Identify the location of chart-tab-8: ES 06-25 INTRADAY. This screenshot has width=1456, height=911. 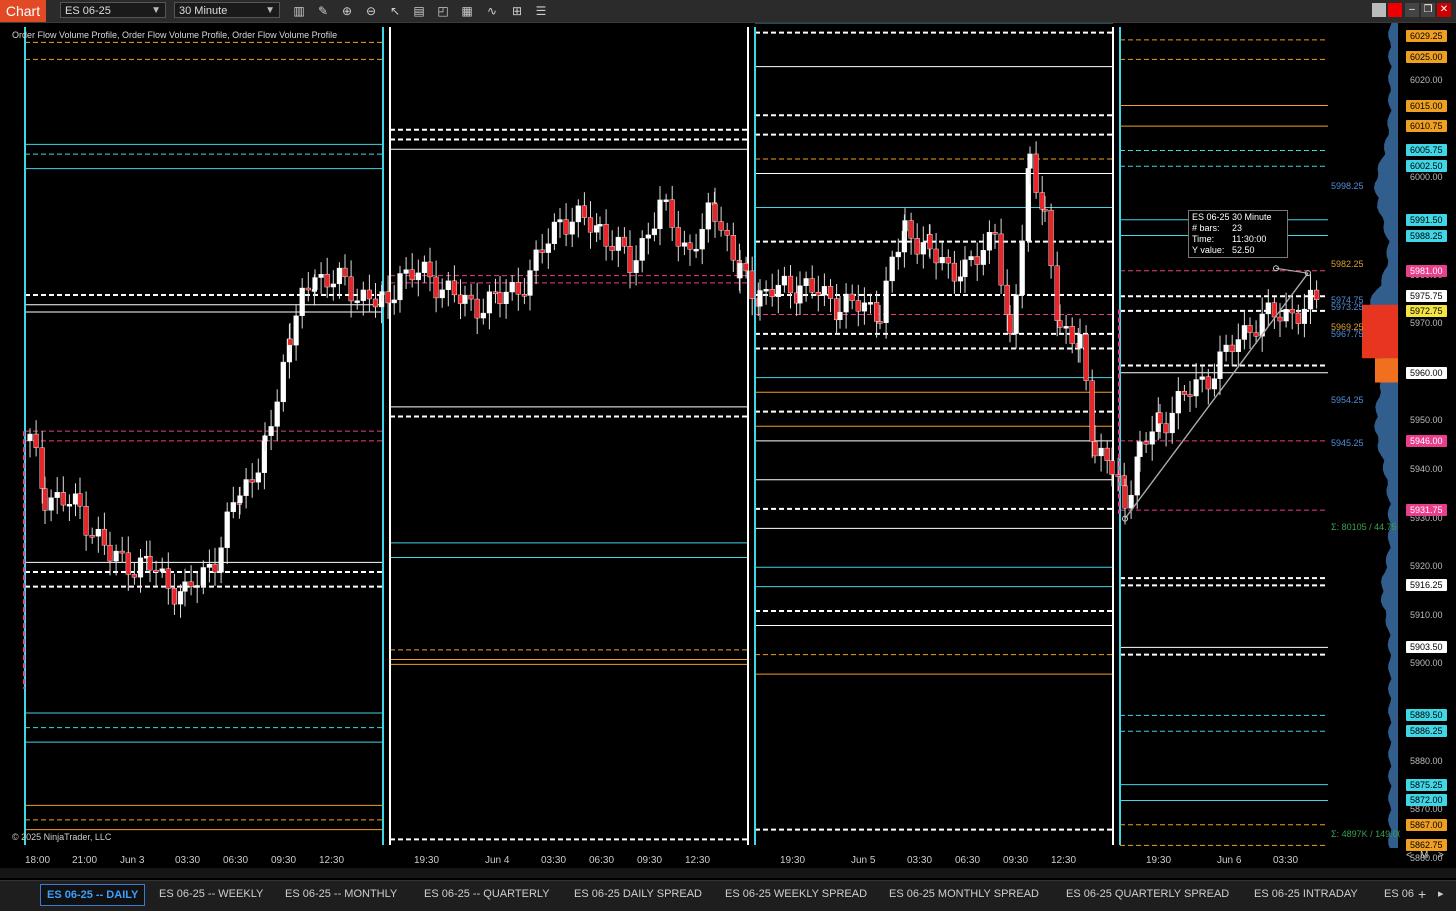
(1306, 894).